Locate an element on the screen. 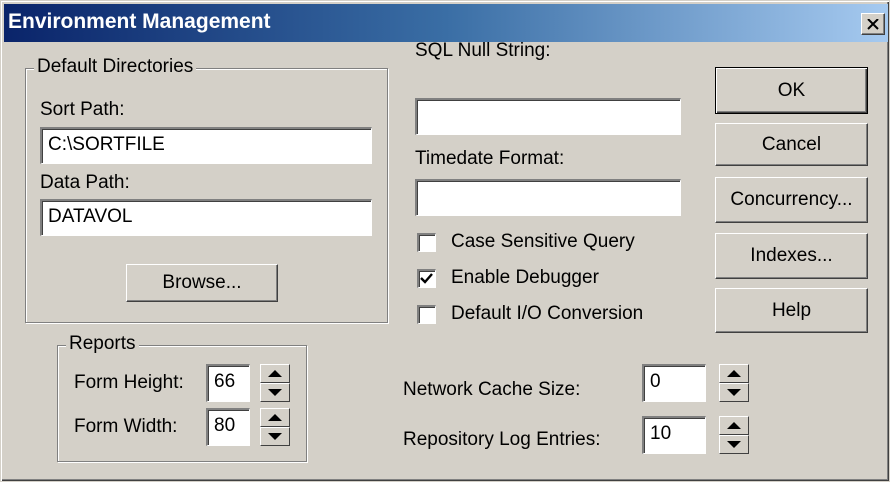 The width and height of the screenshot is (890, 482). sql-null-string-label: SQL Null String: is located at coordinates (483, 50).